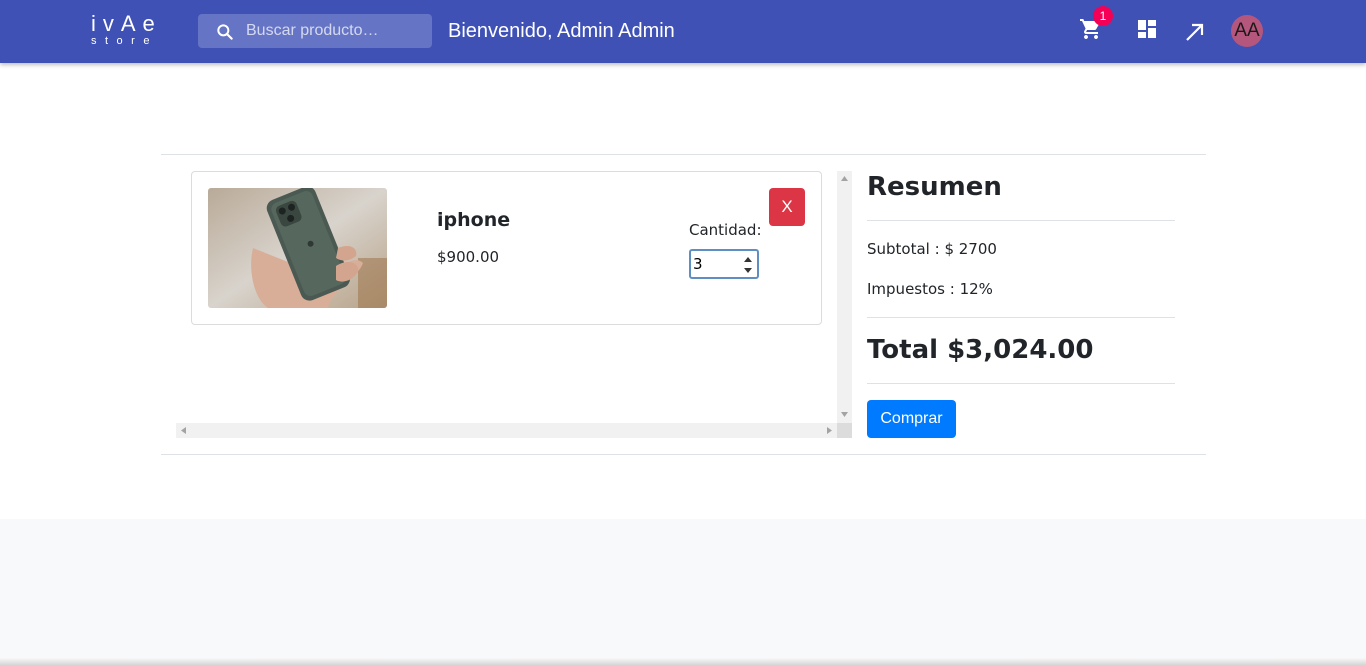  What do you see at coordinates (561, 31) in the screenshot?
I see `welcome-text: Bienvenido, Admin Admin` at bounding box center [561, 31].